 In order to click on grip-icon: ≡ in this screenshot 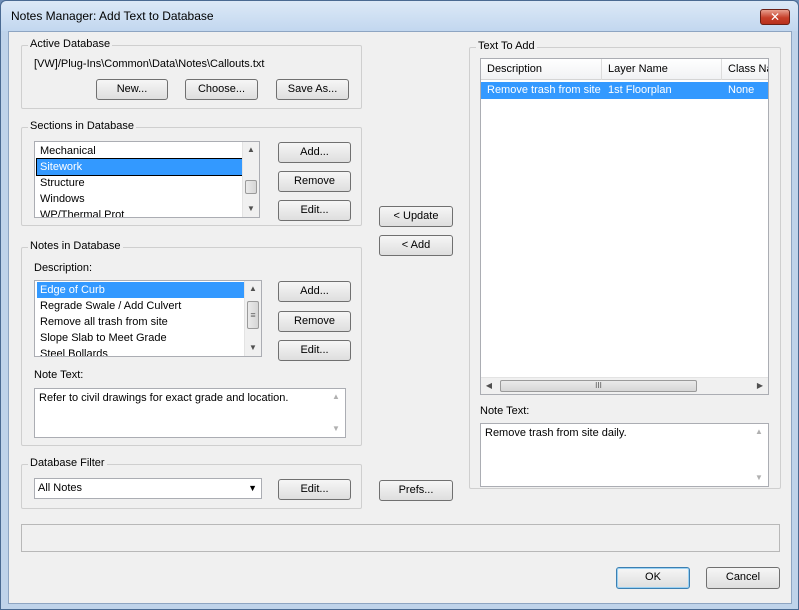, I will do `click(253, 315)`.